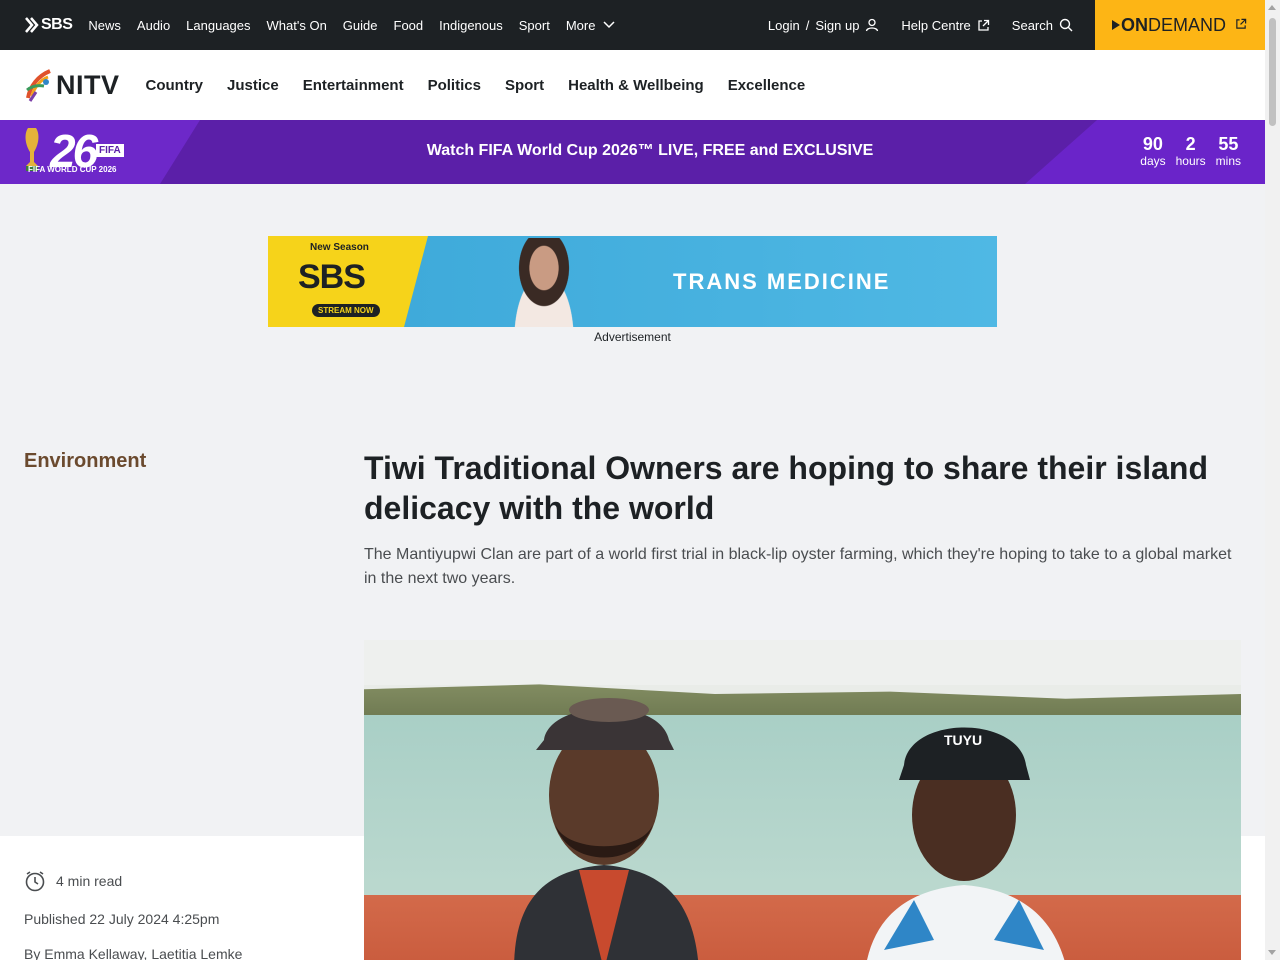  Describe the element at coordinates (1153, 161) in the screenshot. I see `countdown-days-unit: days` at that location.